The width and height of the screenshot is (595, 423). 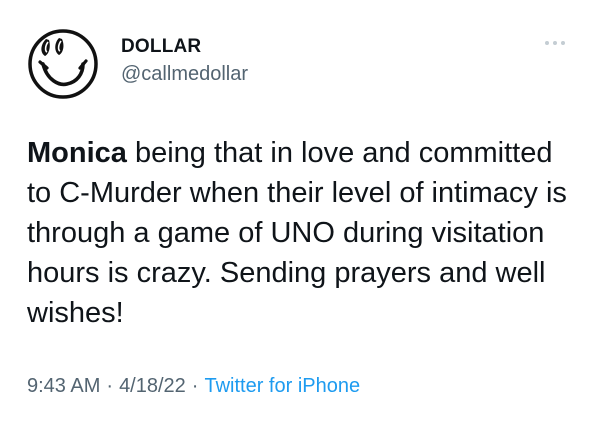 I want to click on more-options-button, so click(x=555, y=43).